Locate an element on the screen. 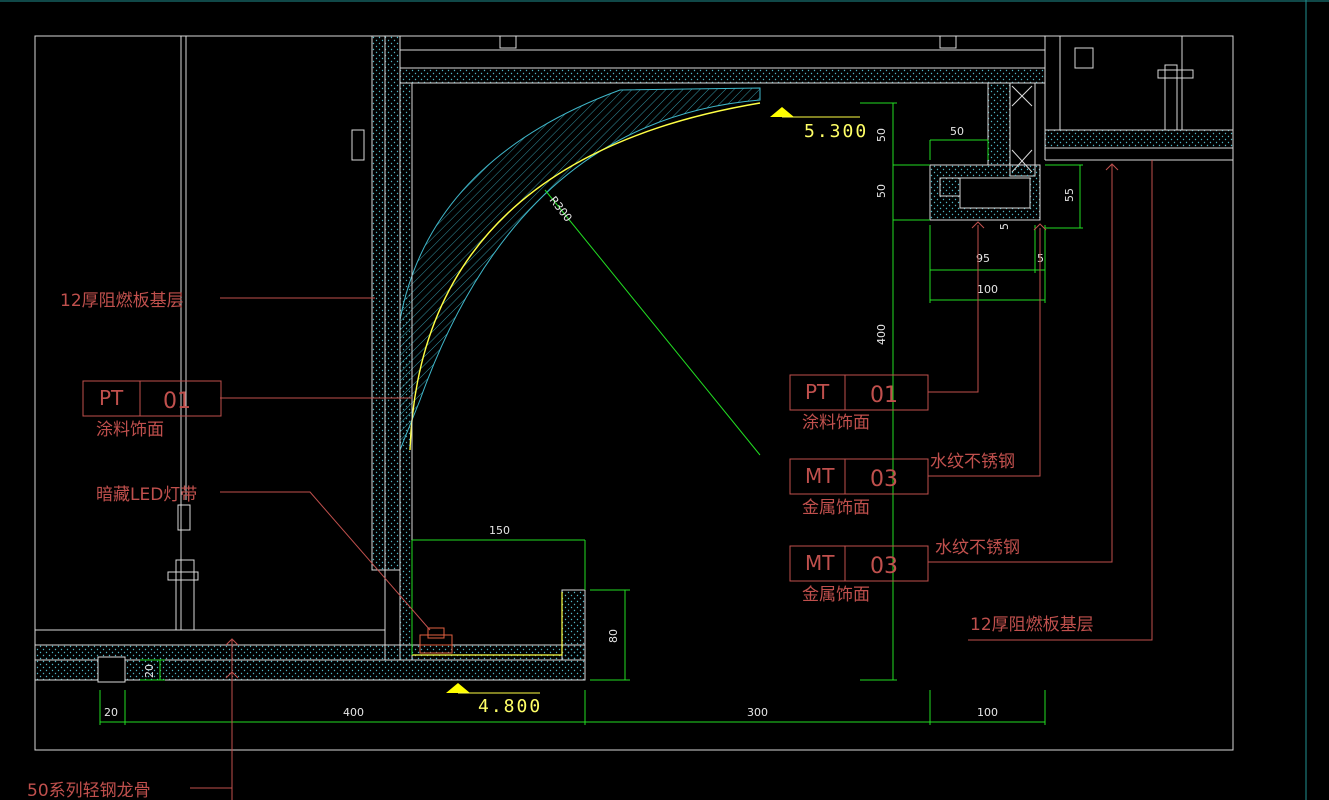 This screenshot has width=1329, height=800. elevation-top-value: 5.300 is located at coordinates (836, 131).